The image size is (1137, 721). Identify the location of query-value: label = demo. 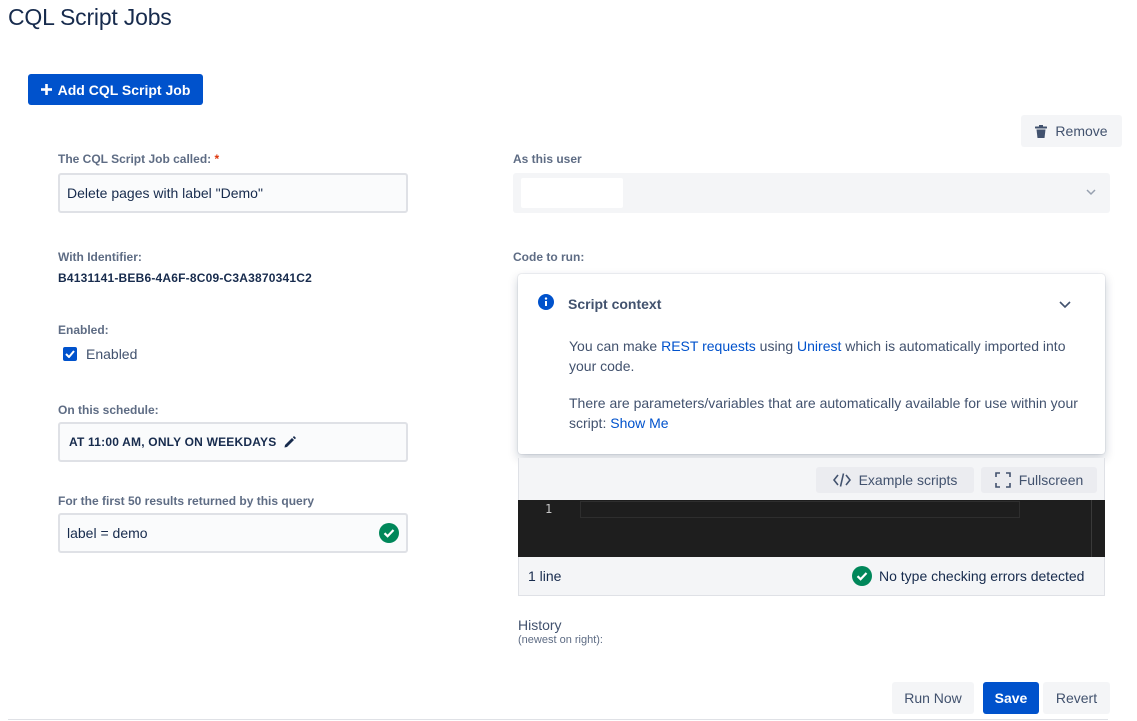
(107, 533).